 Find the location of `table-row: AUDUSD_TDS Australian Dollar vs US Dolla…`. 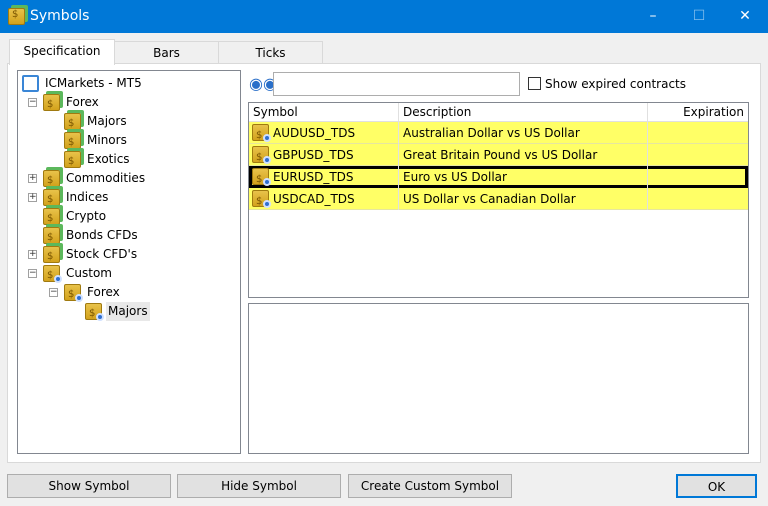

table-row: AUDUSD_TDS Australian Dollar vs US Dolla… is located at coordinates (498, 134).